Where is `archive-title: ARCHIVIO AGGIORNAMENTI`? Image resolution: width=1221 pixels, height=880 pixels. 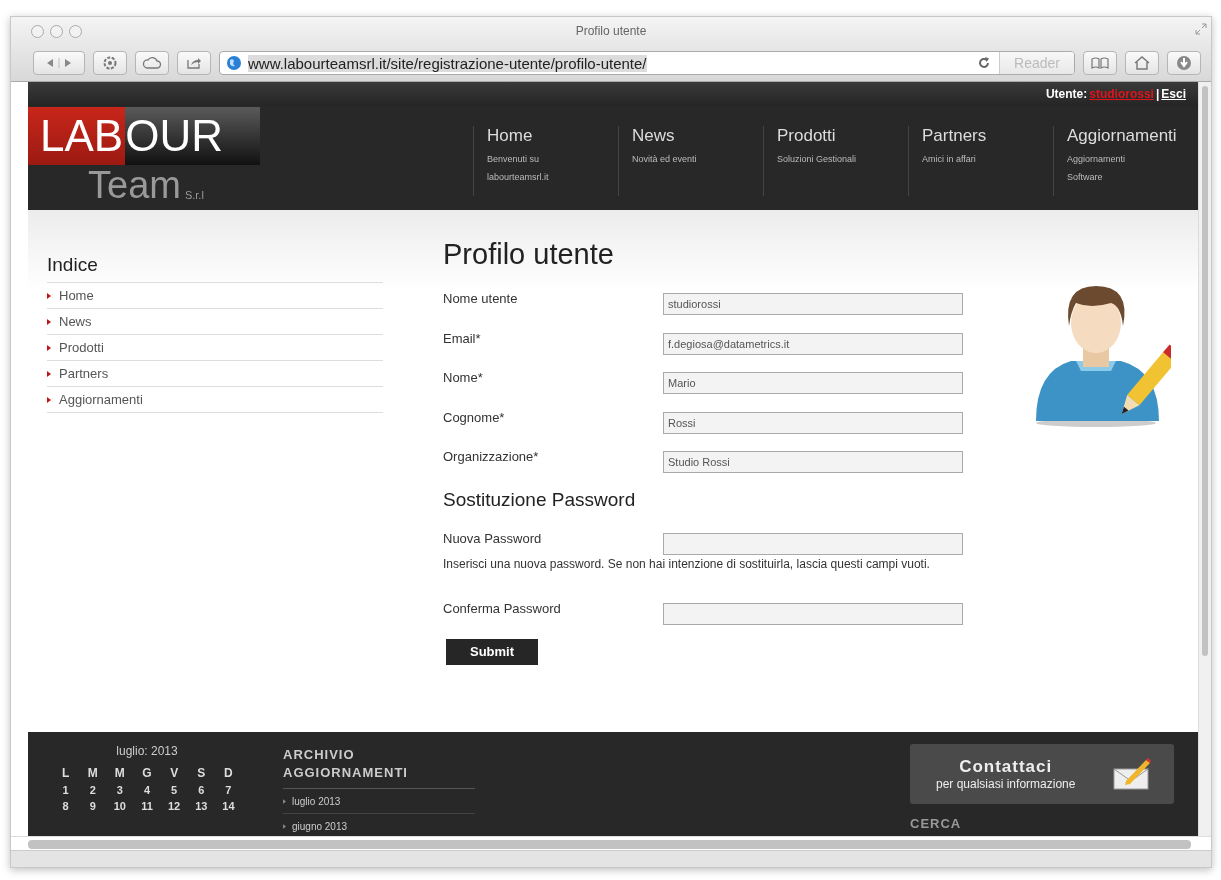 archive-title: ARCHIVIO AGGIORNAMENTI is located at coordinates (379, 767).